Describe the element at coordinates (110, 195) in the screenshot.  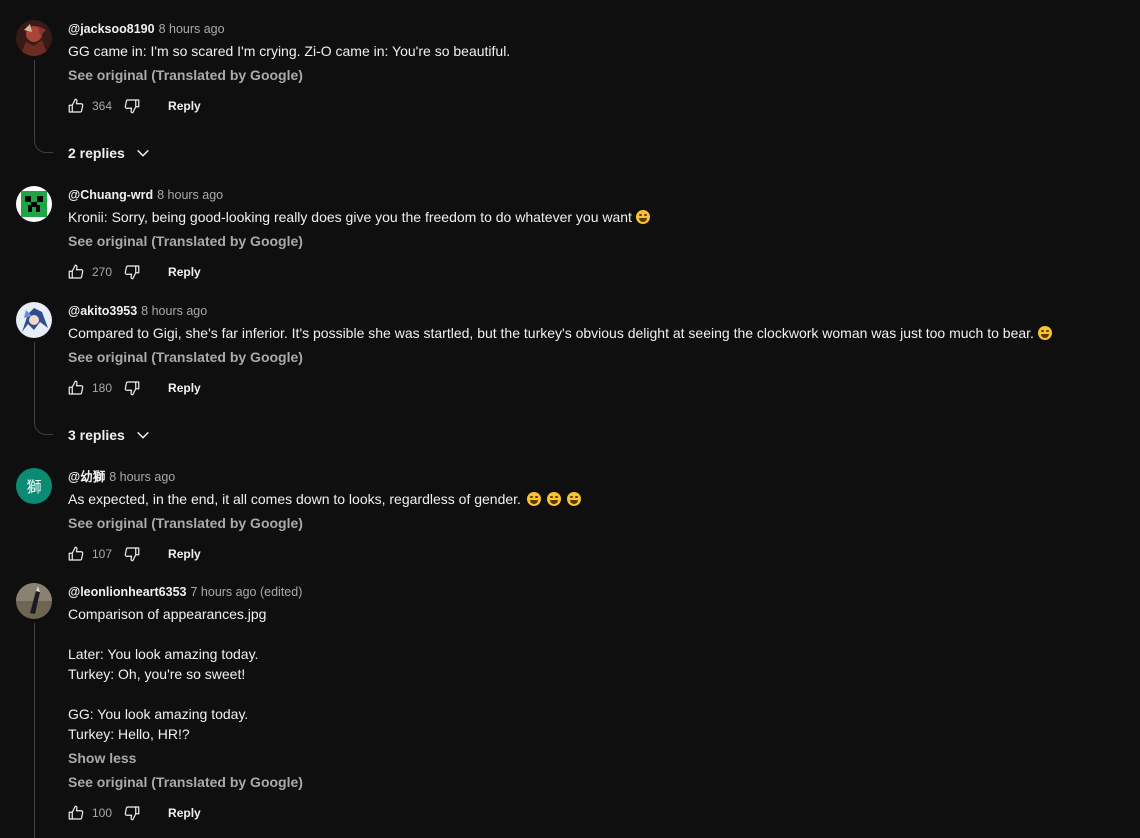
I see `comment-author: @Chuang-wrd` at that location.